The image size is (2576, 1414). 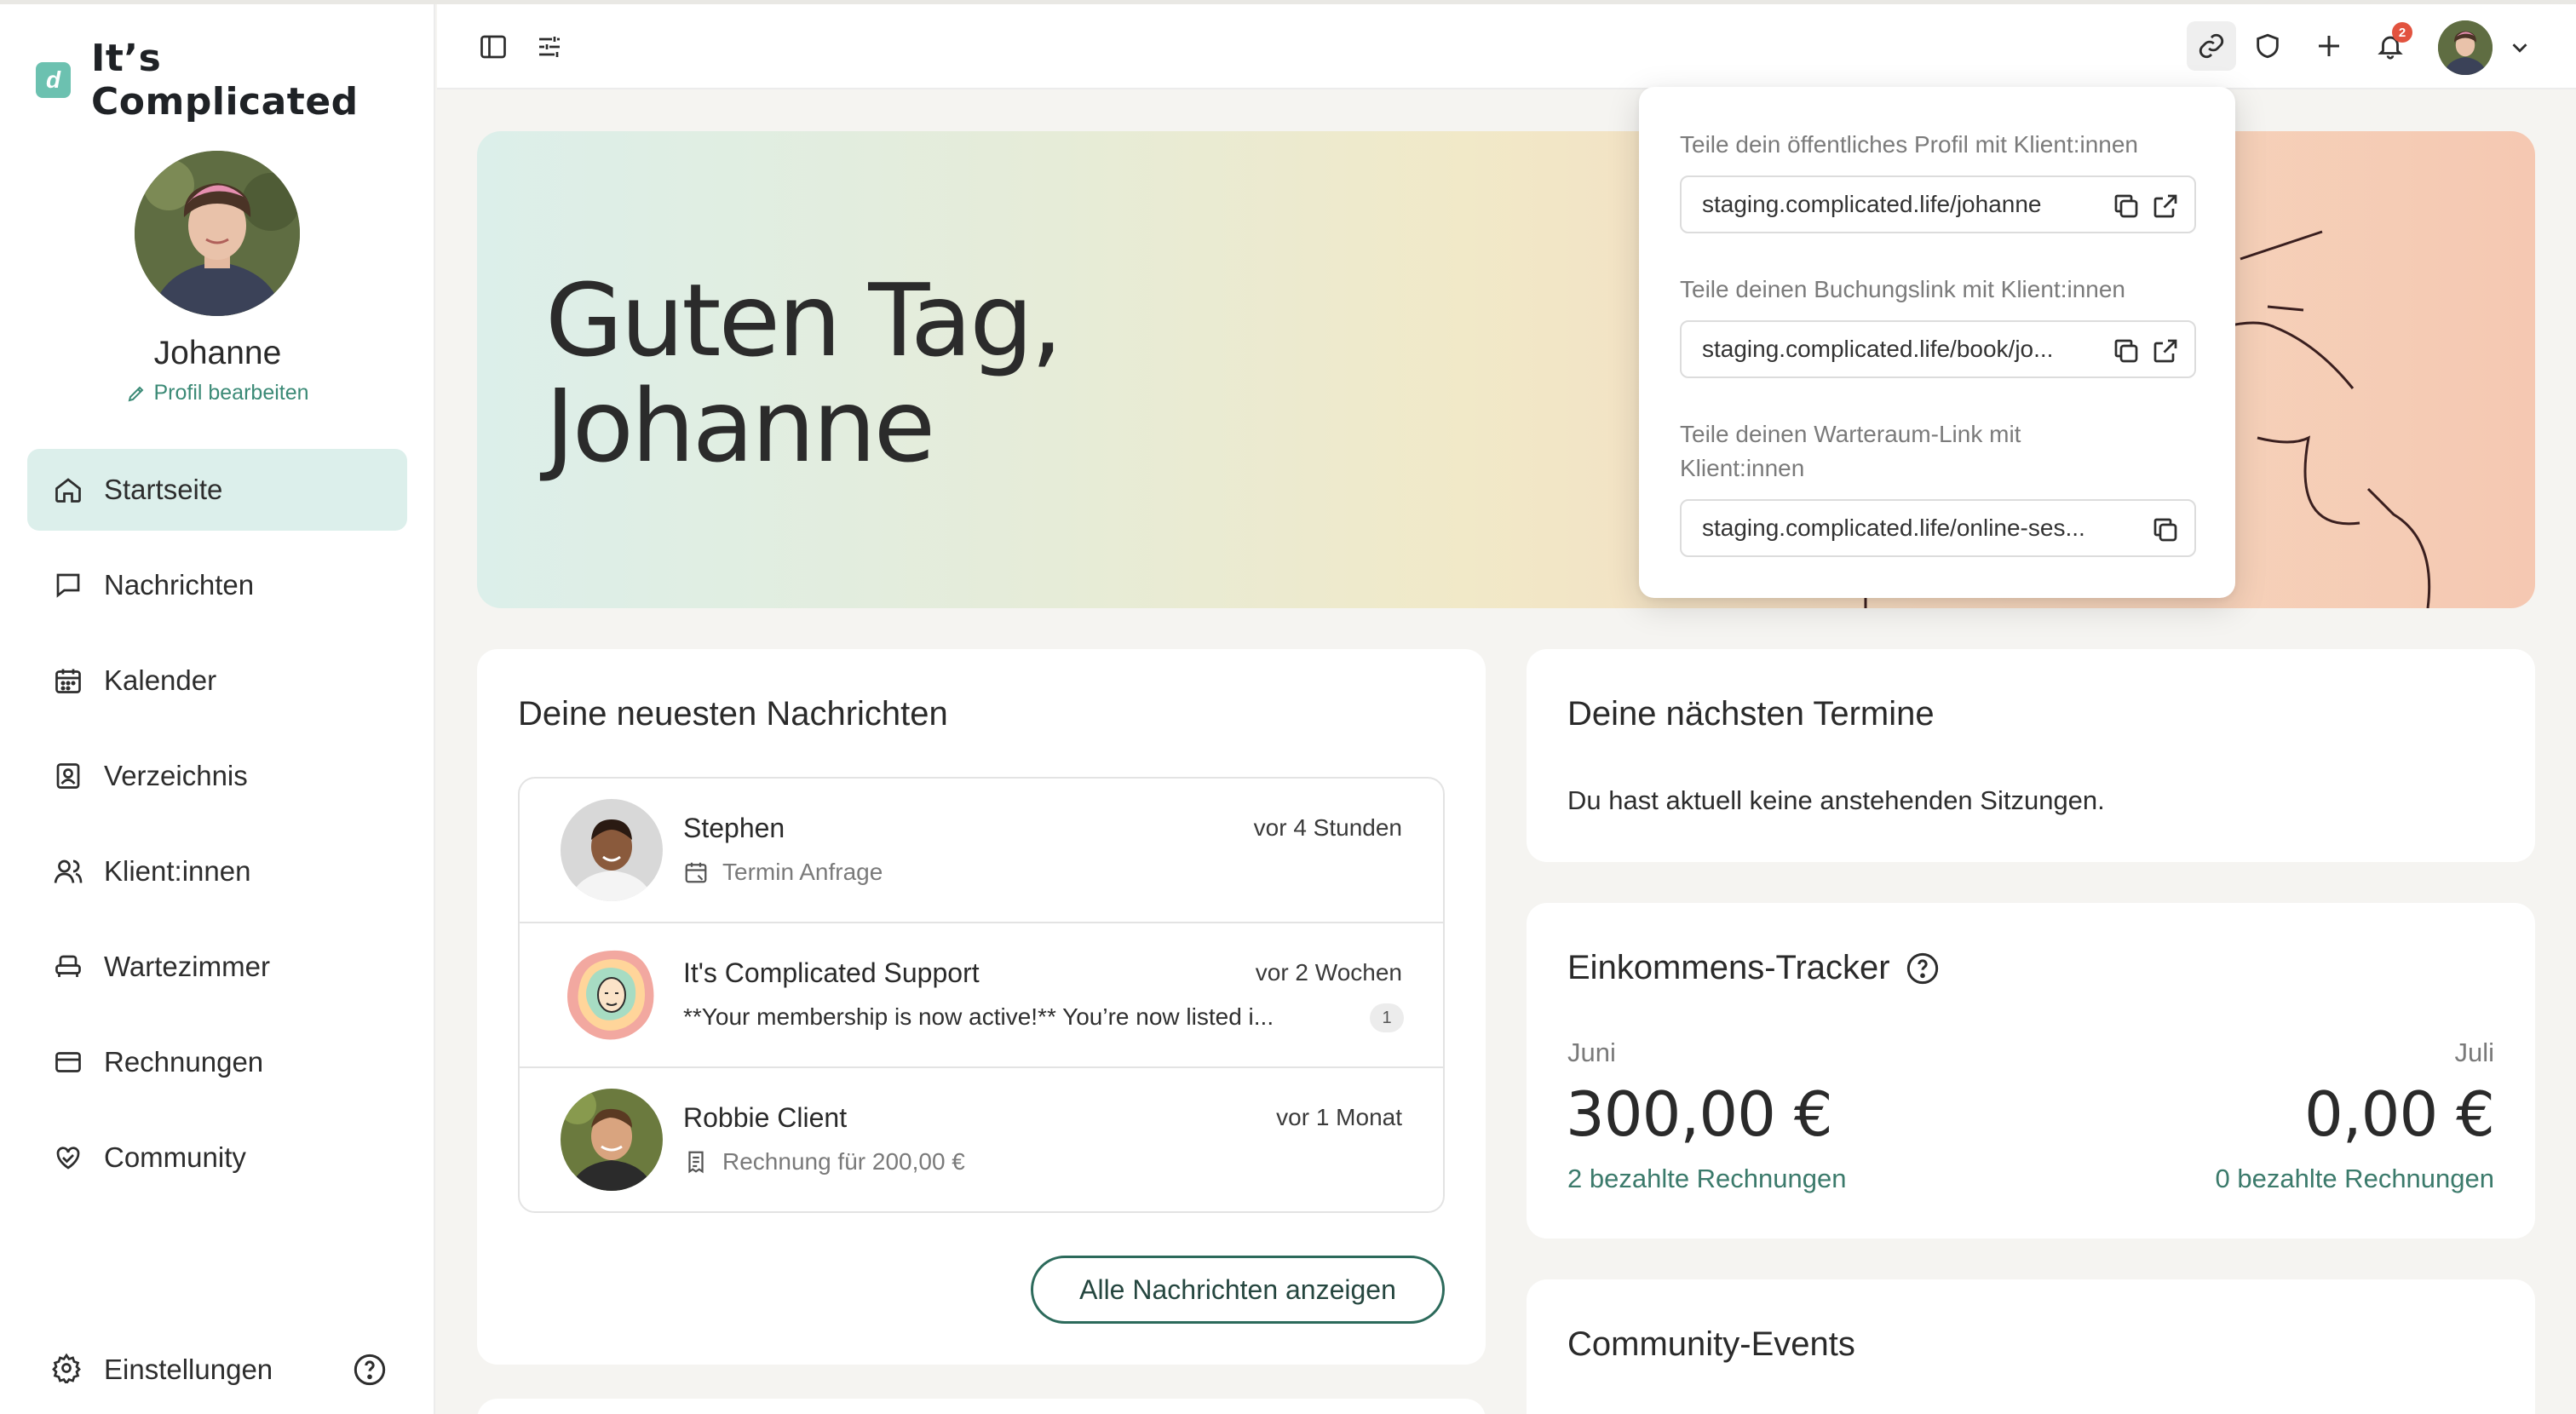 What do you see at coordinates (982, 851) in the screenshot?
I see `message-row-stephen: Stephen vor 4 Stunden Termin Anfrage` at bounding box center [982, 851].